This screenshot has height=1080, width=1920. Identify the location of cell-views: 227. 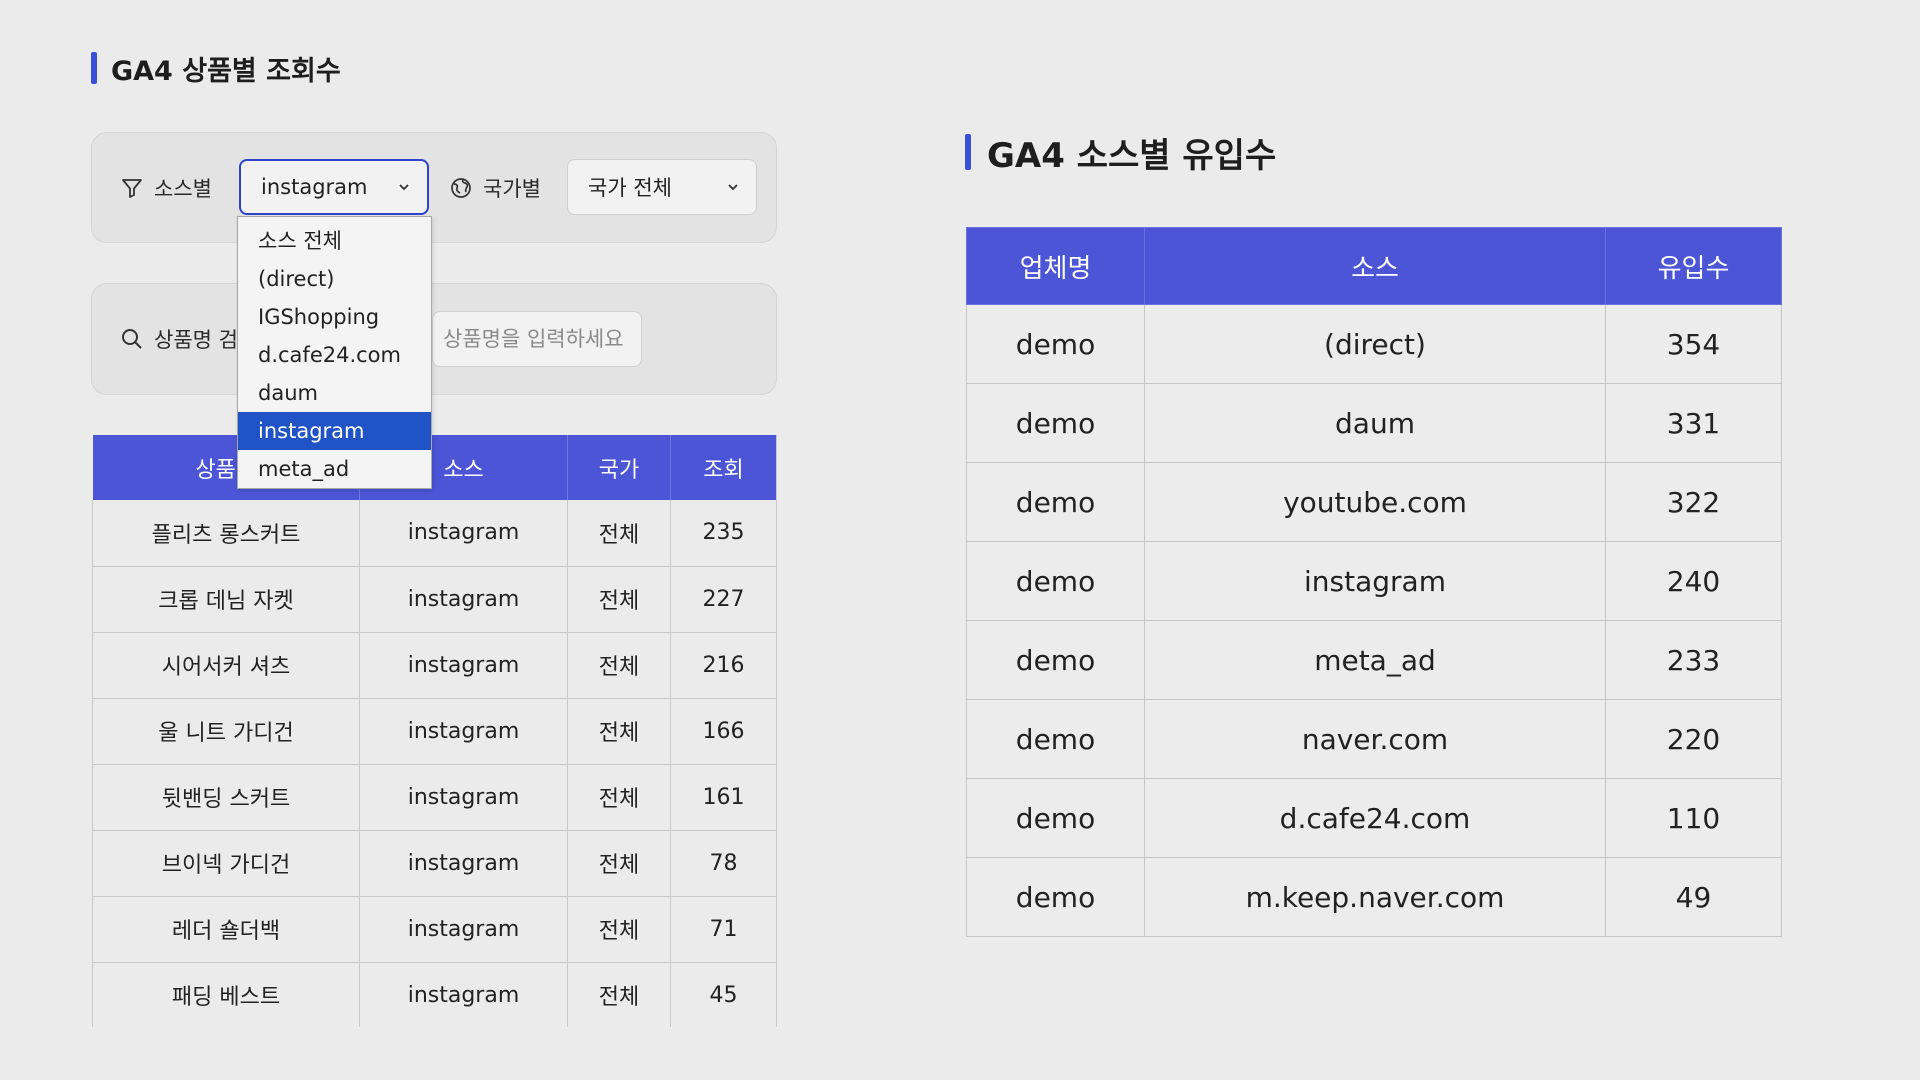
(723, 599).